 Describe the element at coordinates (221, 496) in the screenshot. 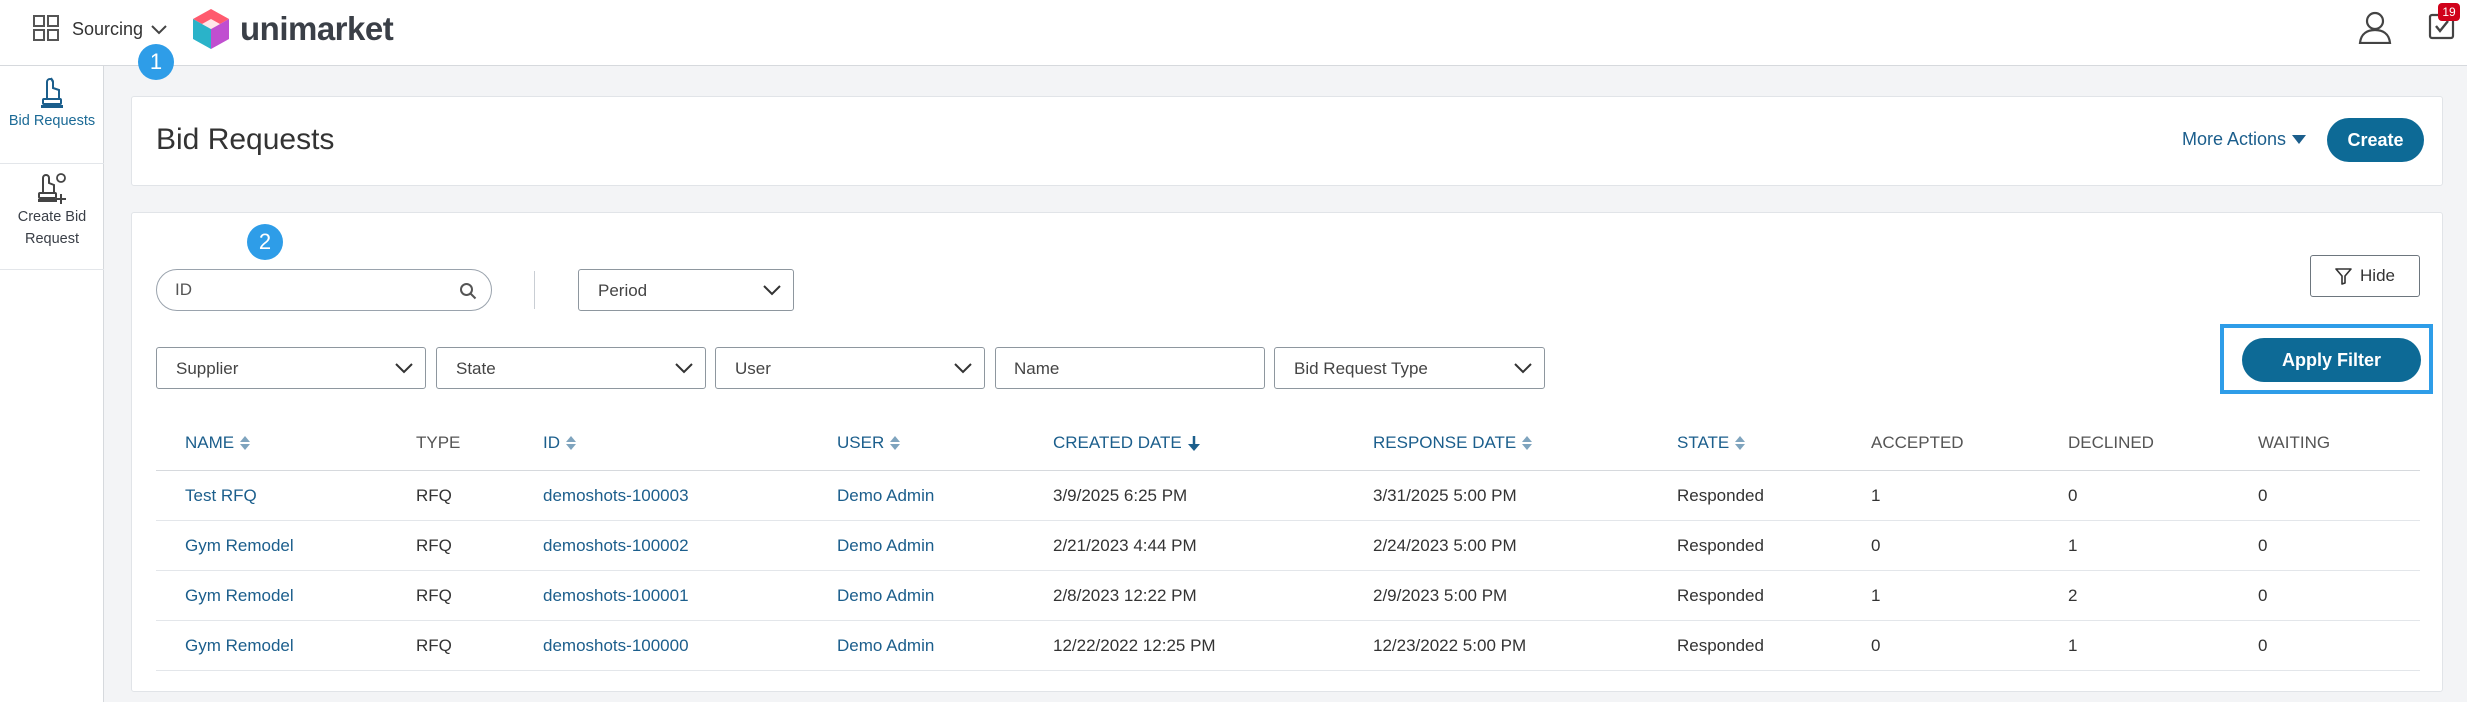

I see `bid-request-name-link: Test RFQ` at that location.